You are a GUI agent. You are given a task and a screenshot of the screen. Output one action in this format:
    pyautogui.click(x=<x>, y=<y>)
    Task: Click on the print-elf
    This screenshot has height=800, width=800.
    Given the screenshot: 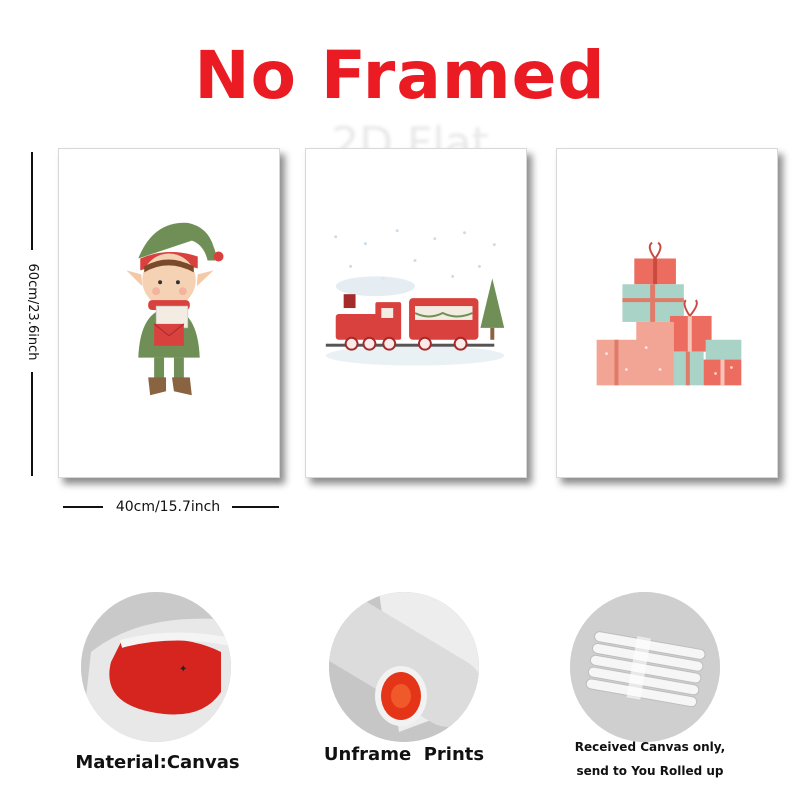 What is the action you would take?
    pyautogui.click(x=169, y=313)
    